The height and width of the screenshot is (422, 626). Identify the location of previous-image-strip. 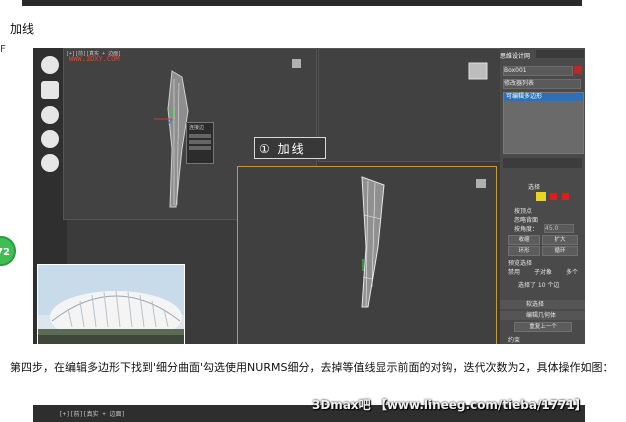
(302, 3).